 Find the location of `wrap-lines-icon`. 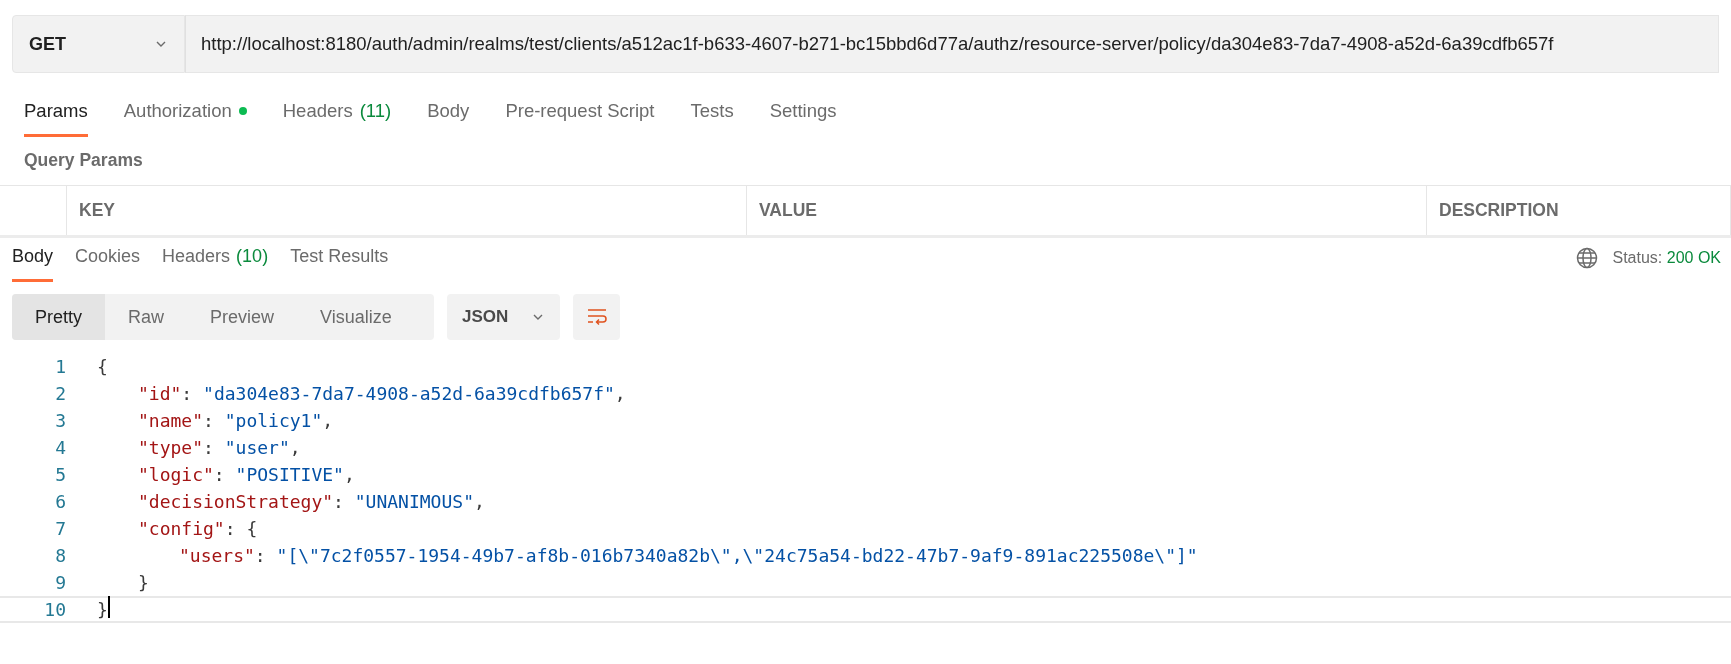

wrap-lines-icon is located at coordinates (596, 317).